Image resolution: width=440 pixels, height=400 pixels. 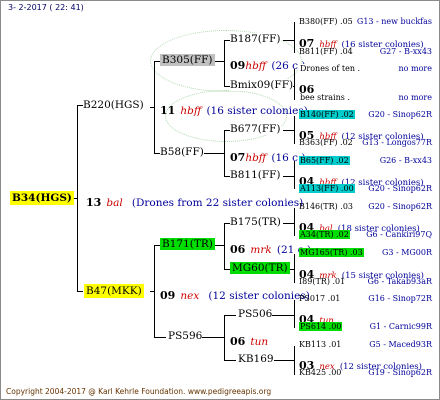 What do you see at coordinates (267, 63) in the screenshot?
I see `g2-a-generation-line: 09hbff (26 c.)` at bounding box center [267, 63].